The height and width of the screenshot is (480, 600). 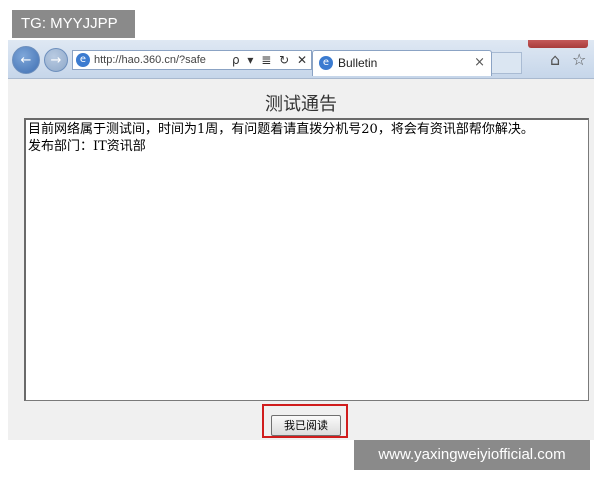 I want to click on notice-line: 目前网络属于测试间，时间为1周，有问题着请直拨分机号20，将会有资讯部帮你解决。, so click(x=281, y=129).